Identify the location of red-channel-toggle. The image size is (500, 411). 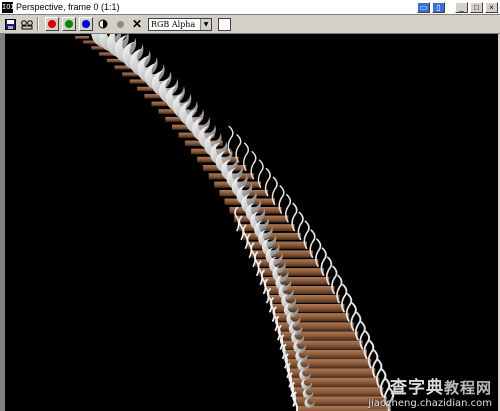
(52, 24).